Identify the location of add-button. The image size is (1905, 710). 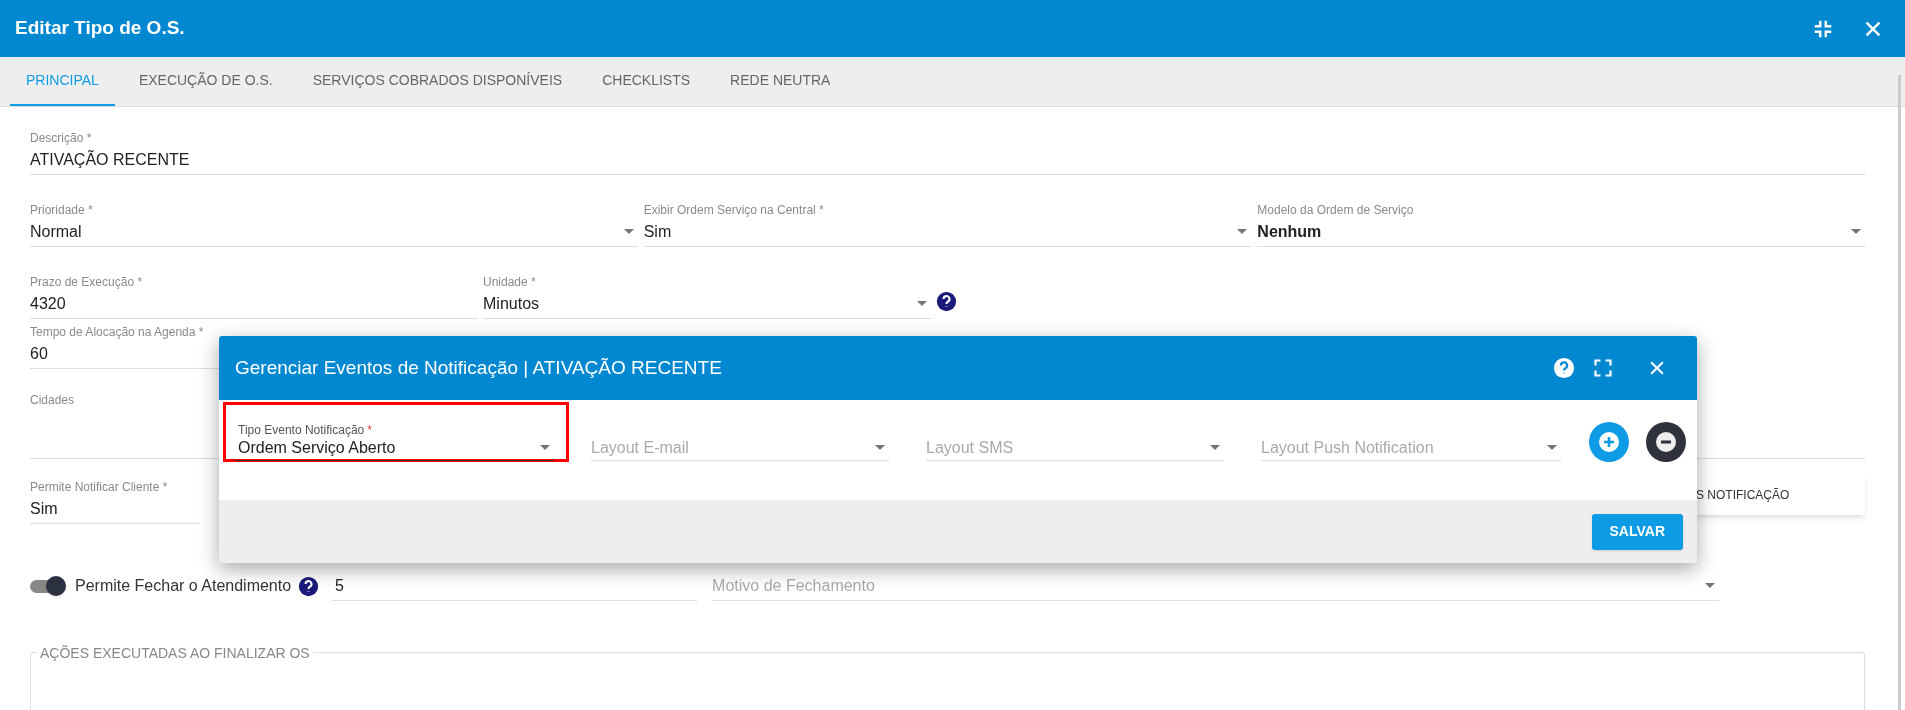
(1609, 442).